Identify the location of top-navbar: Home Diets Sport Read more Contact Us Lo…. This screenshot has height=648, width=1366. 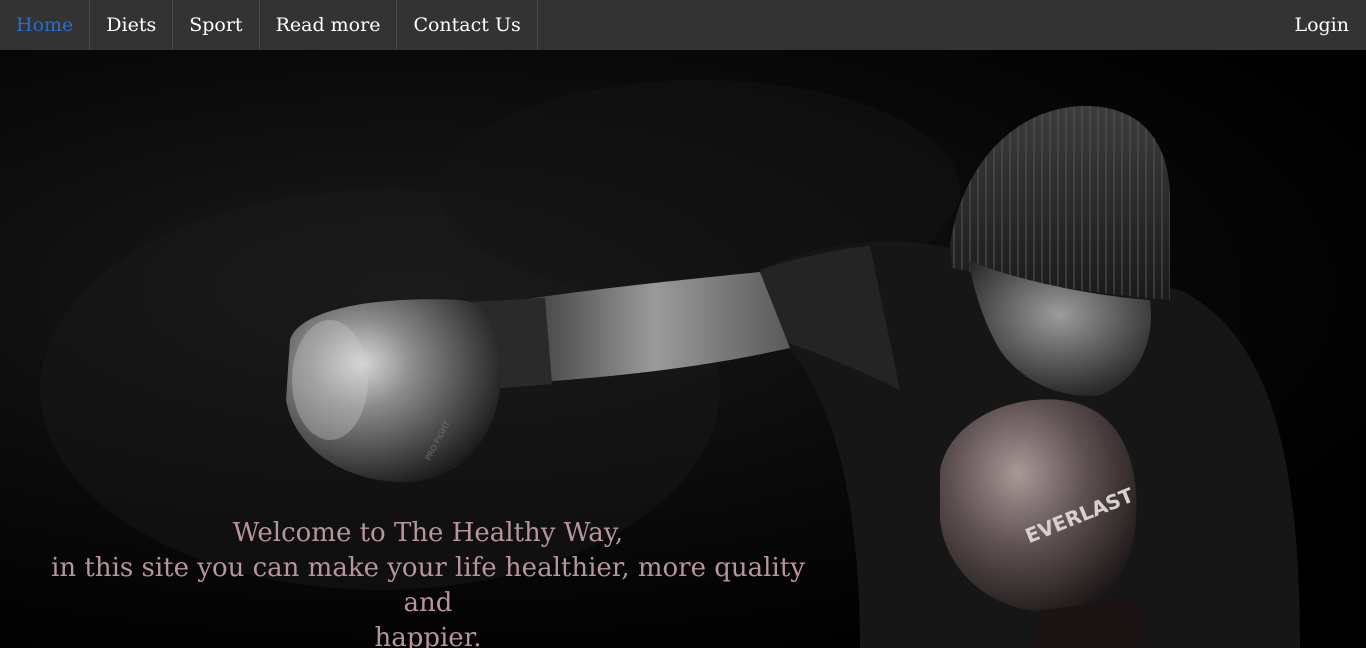
(683, 25).